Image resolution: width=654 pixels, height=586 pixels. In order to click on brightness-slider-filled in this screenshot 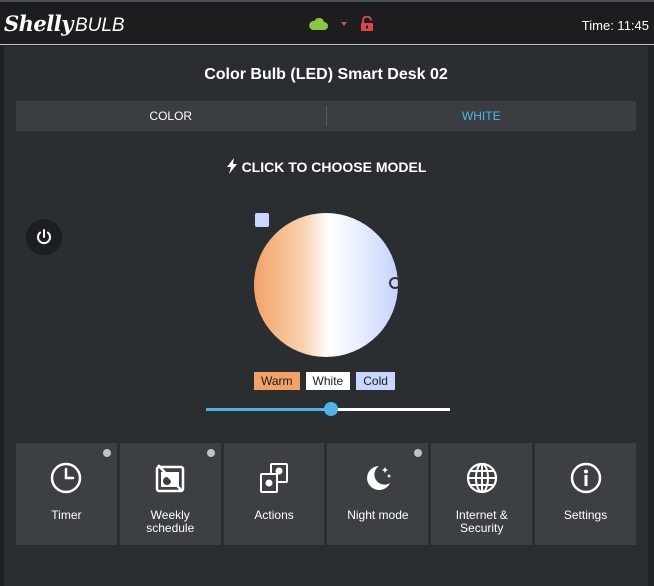, I will do `click(268, 409)`.